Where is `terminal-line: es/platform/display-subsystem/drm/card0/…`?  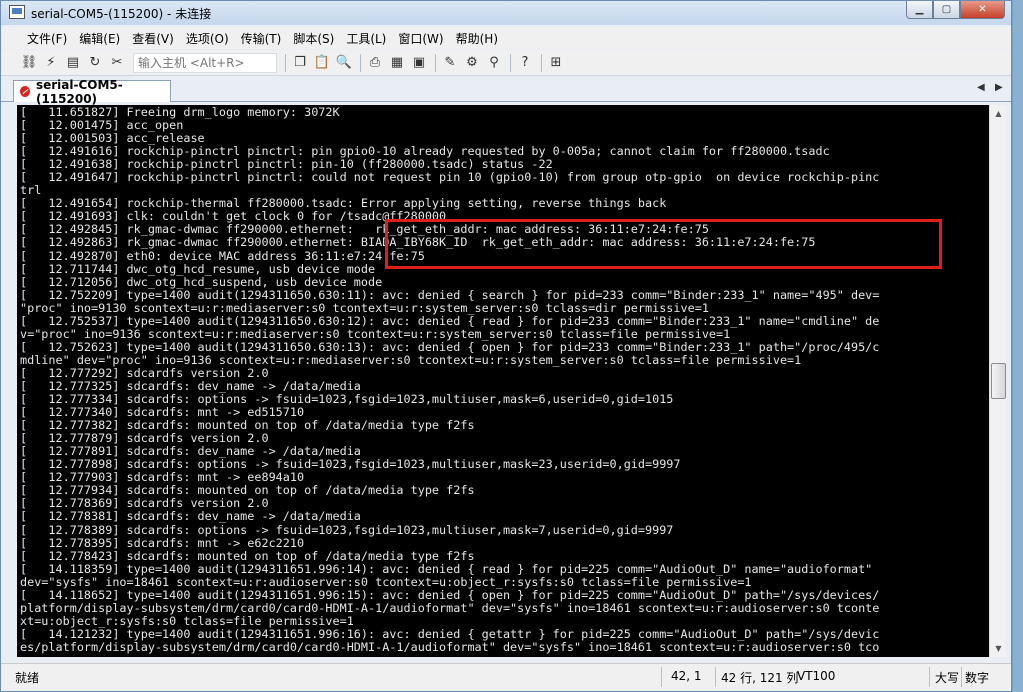 terminal-line: es/platform/display-subsystem/drm/card0/… is located at coordinates (450, 646).